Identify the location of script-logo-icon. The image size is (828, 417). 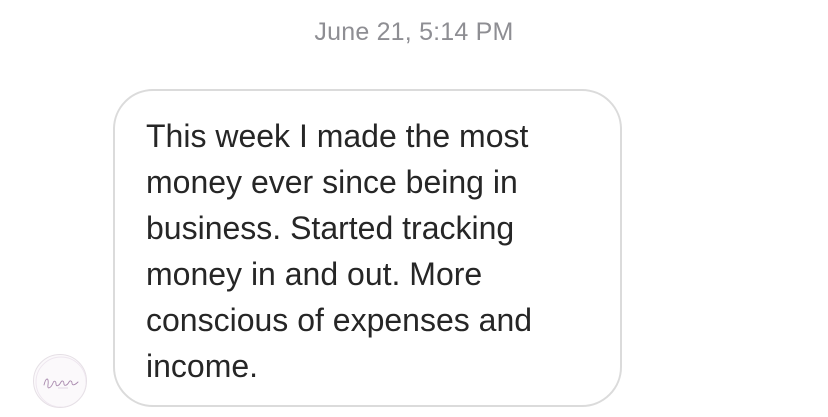
(60, 381).